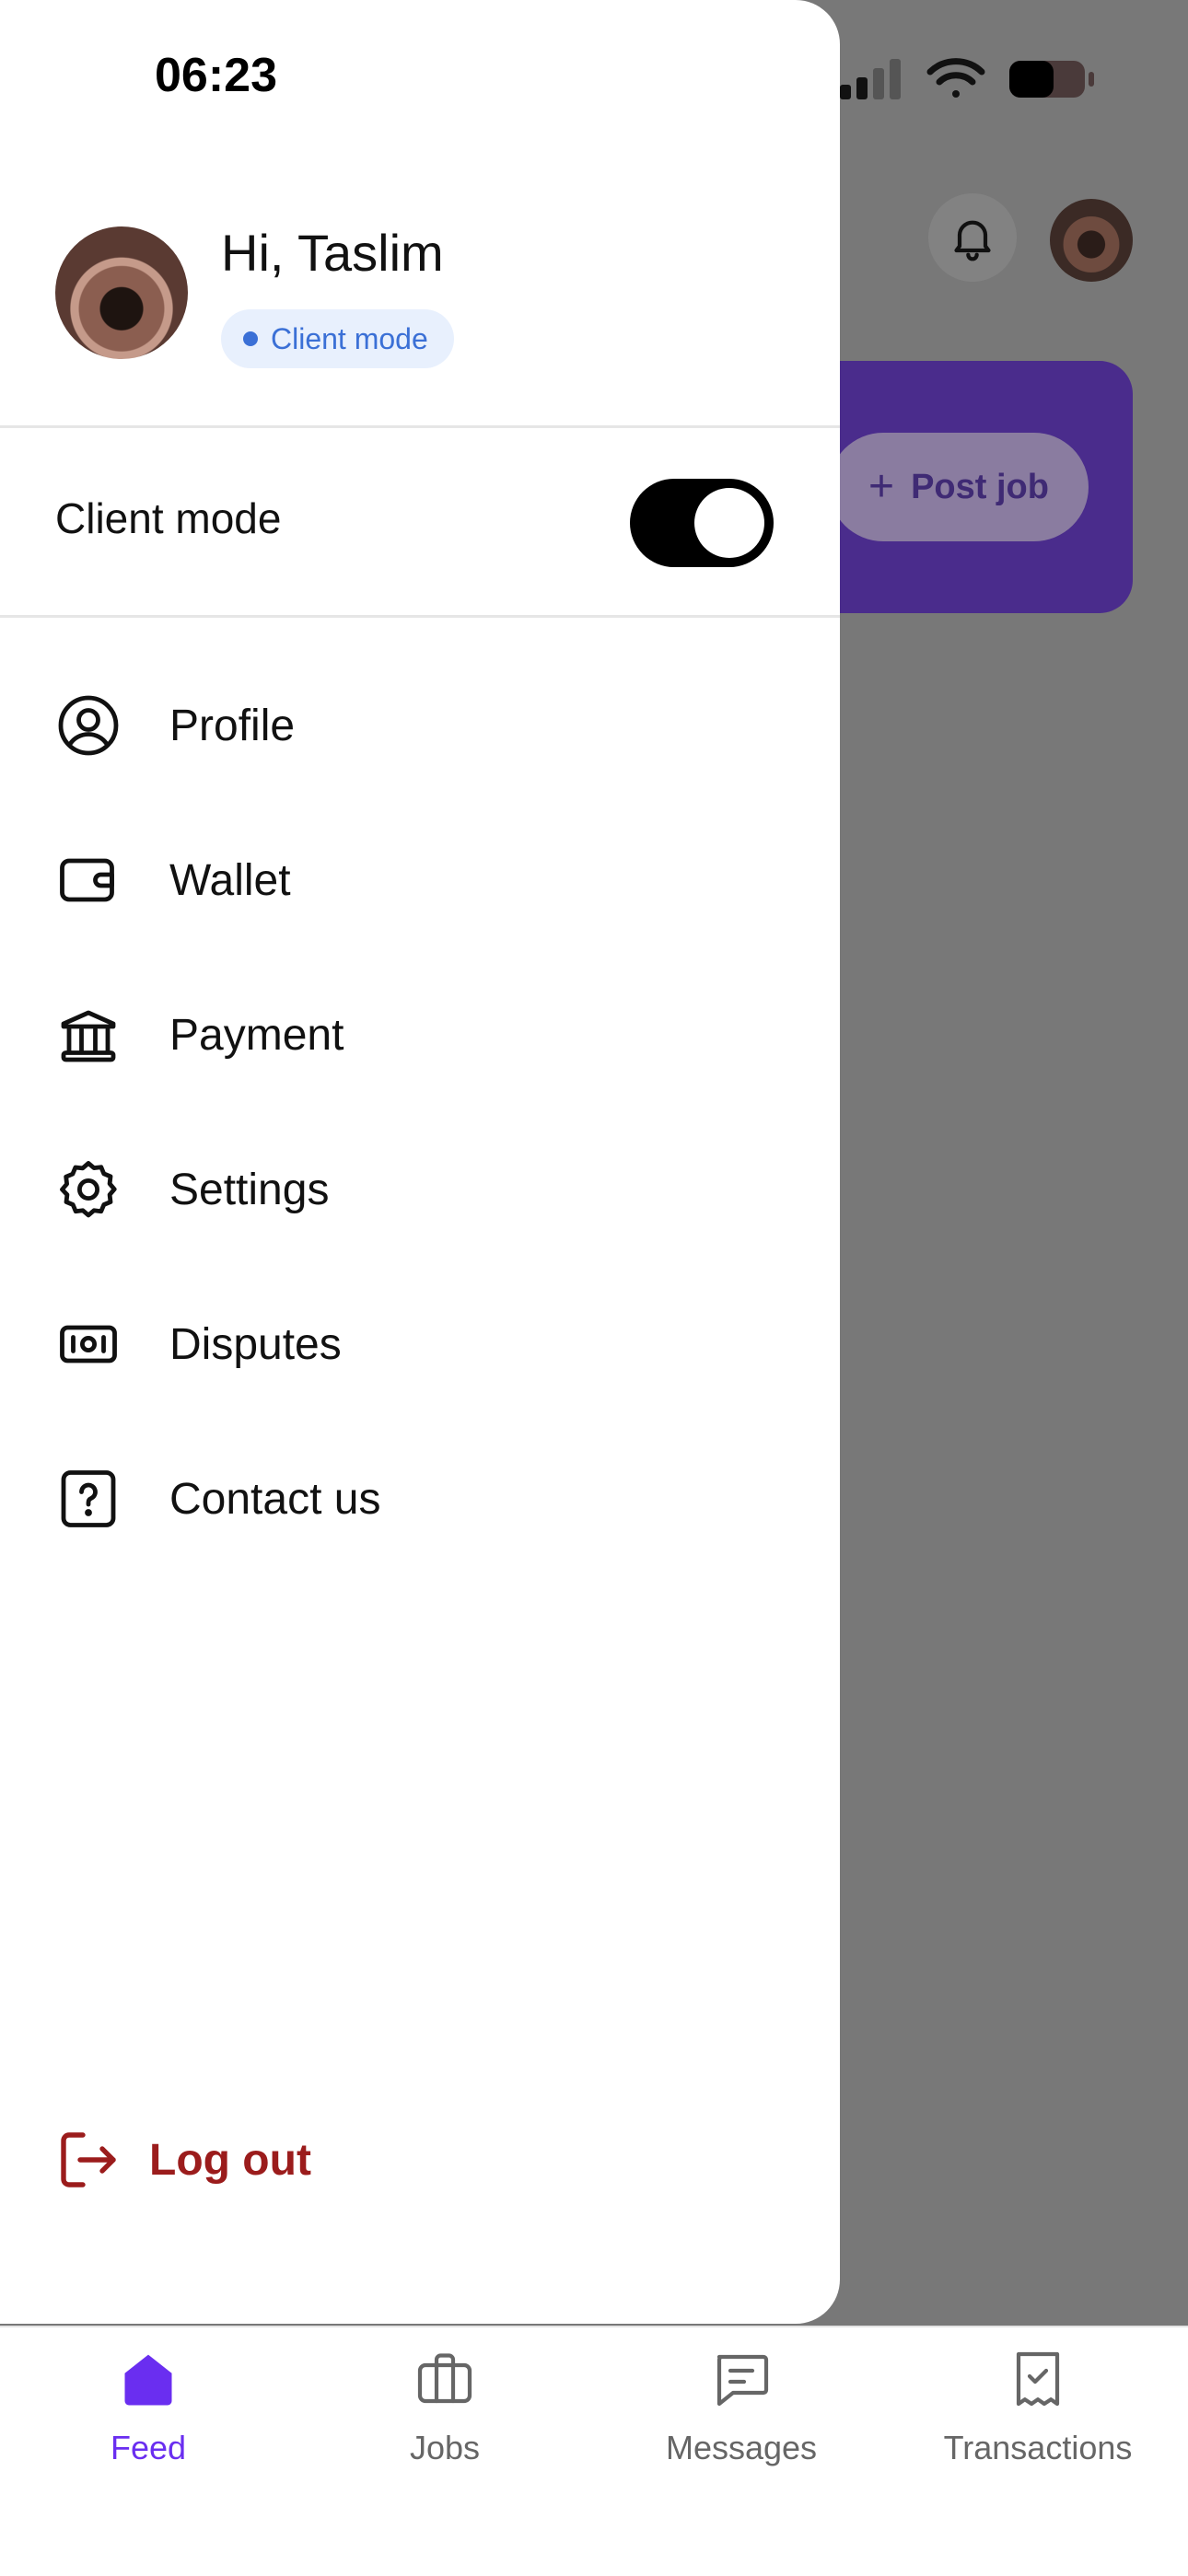 Image resolution: width=1188 pixels, height=2576 pixels. What do you see at coordinates (148, 2381) in the screenshot?
I see `home-icon` at bounding box center [148, 2381].